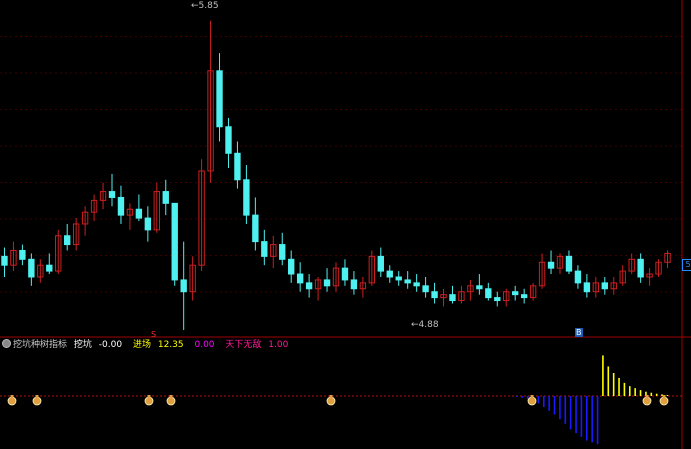 This screenshot has width=691, height=449. Describe the element at coordinates (158, 345) in the screenshot. I see `legend-item-jinchang: 进场 12.35` at that location.